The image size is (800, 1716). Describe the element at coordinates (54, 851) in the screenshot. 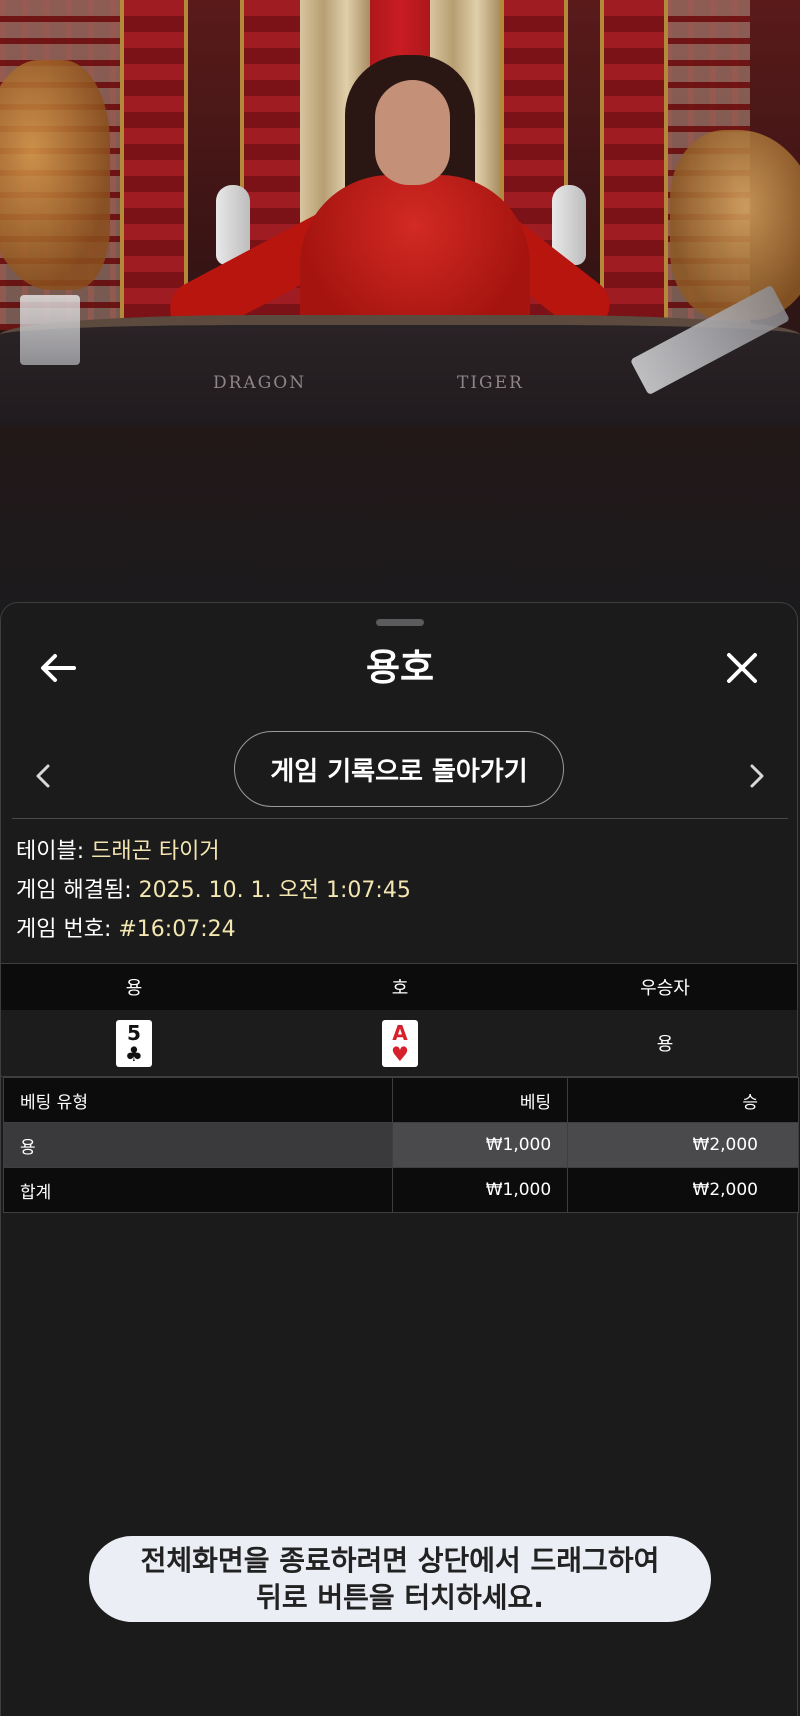

I see `info-label: 테이블:` at that location.